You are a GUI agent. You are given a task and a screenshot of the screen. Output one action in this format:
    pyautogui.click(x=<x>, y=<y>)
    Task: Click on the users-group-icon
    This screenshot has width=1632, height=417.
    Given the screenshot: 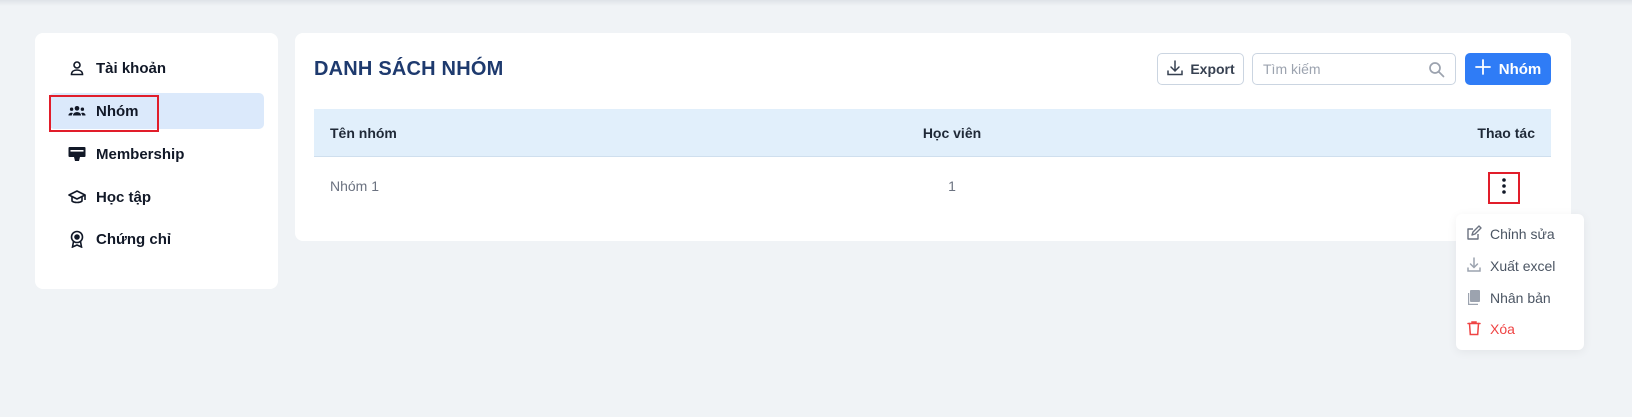 What is the action you would take?
    pyautogui.click(x=77, y=111)
    